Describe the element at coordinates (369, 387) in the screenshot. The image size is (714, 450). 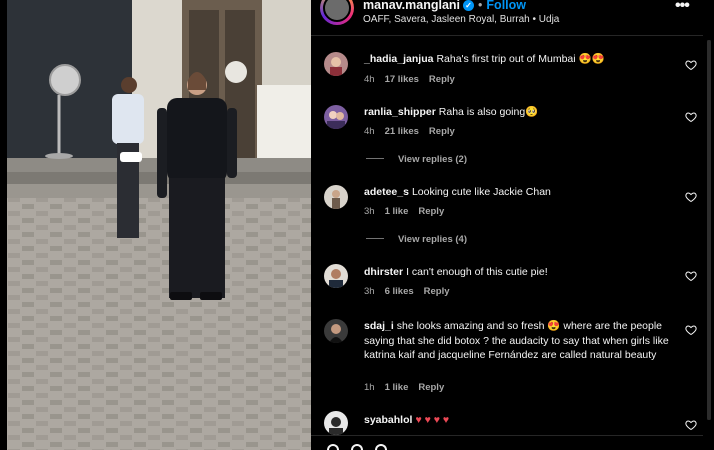
I see `comment-time: 1h` at that location.